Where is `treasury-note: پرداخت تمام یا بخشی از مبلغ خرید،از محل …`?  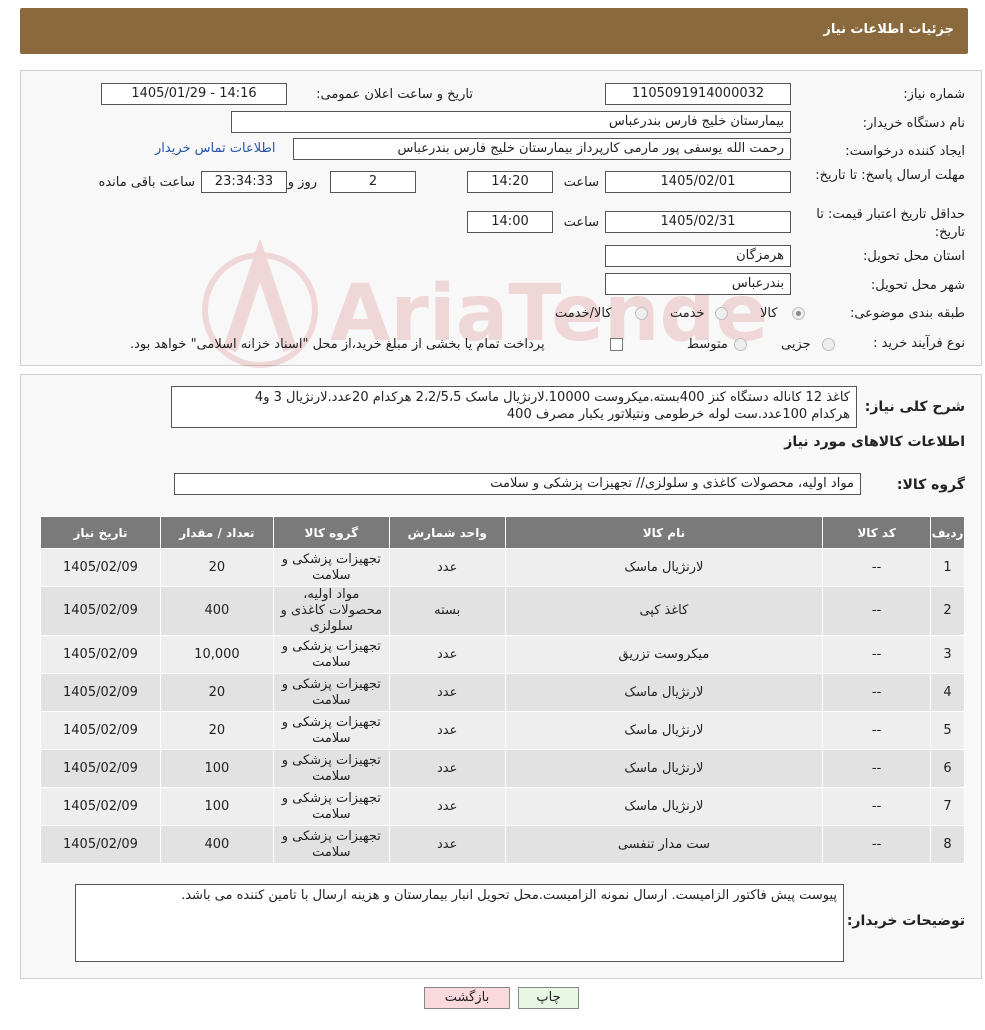
treasury-note: پرداخت تمام یا بخشی از مبلغ خرید،از محل … is located at coordinates (337, 344).